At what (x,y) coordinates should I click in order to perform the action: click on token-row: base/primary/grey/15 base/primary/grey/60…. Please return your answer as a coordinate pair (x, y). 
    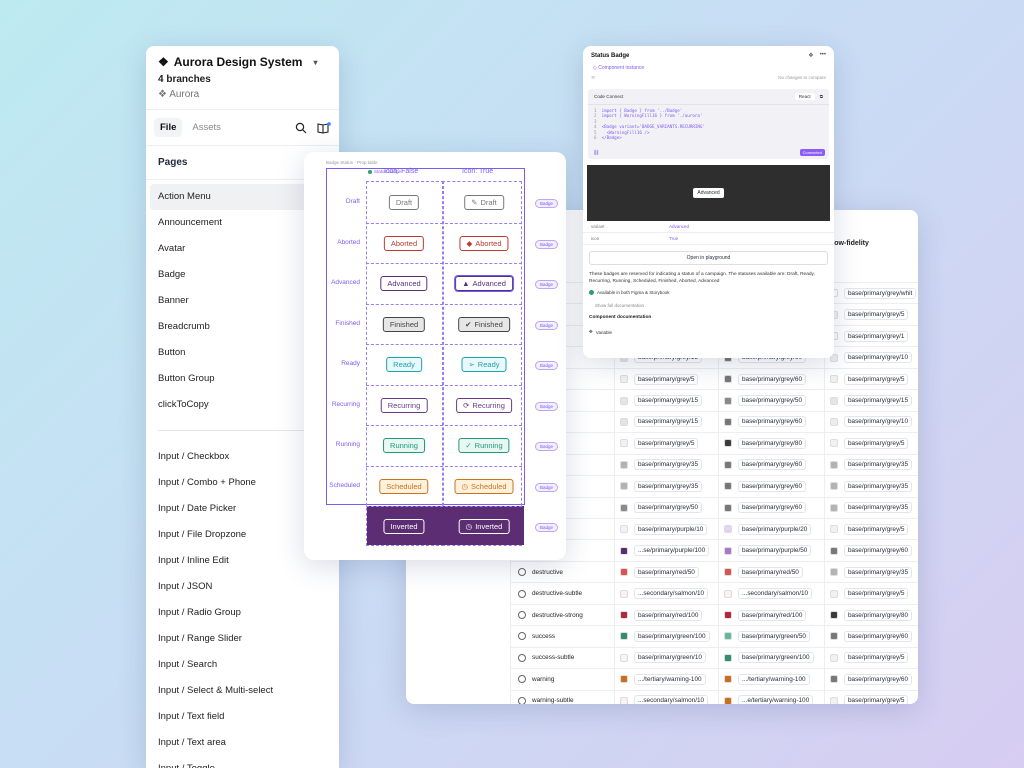
    Looking at the image, I should click on (714, 421).